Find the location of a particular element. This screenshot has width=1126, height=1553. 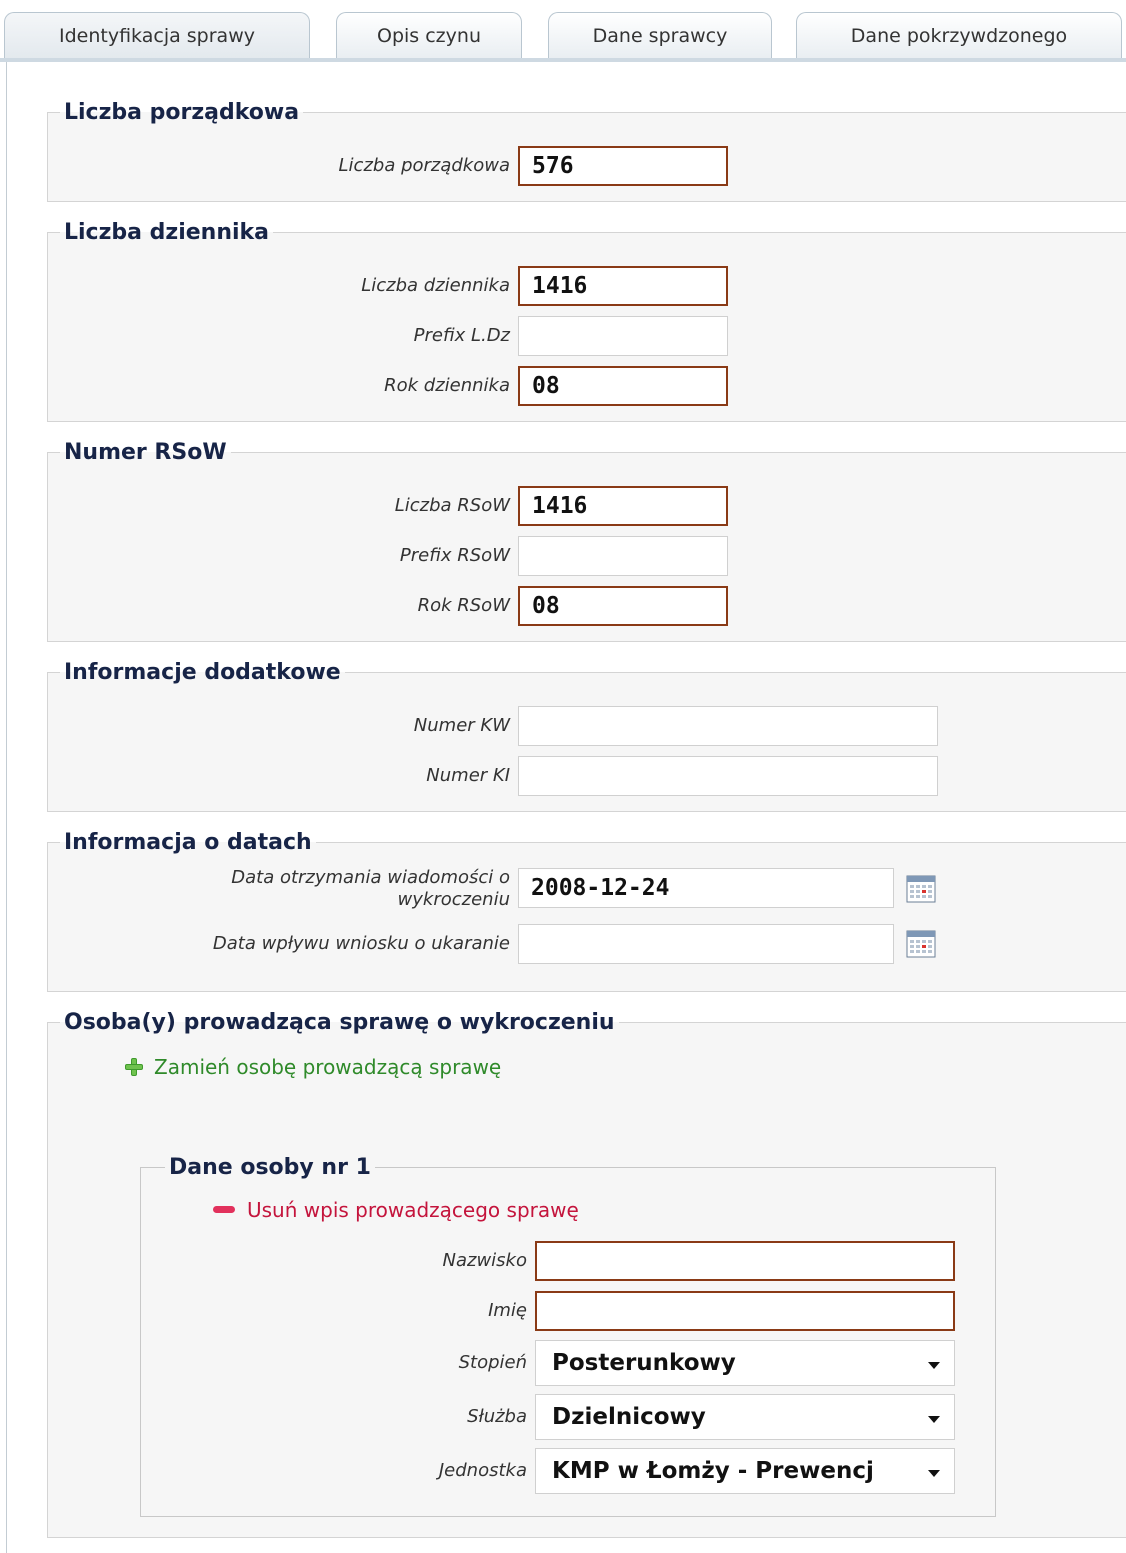

label-rok-dziennika: Rok dziennika is located at coordinates (447, 385).